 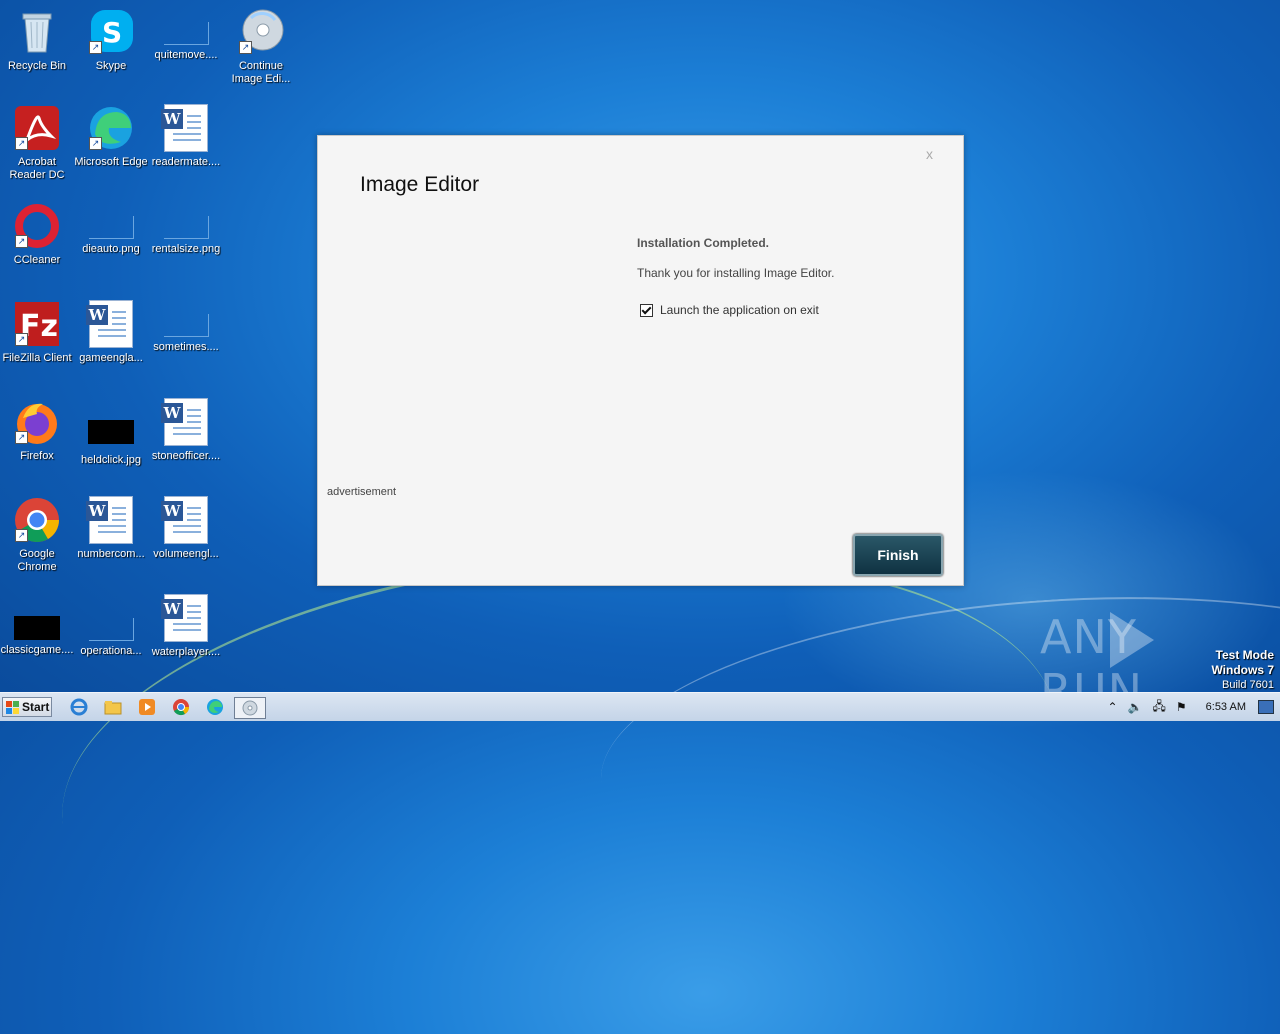 I want to click on desktop-icon-edge: ↗ Microsoft Edge, so click(x=111, y=136).